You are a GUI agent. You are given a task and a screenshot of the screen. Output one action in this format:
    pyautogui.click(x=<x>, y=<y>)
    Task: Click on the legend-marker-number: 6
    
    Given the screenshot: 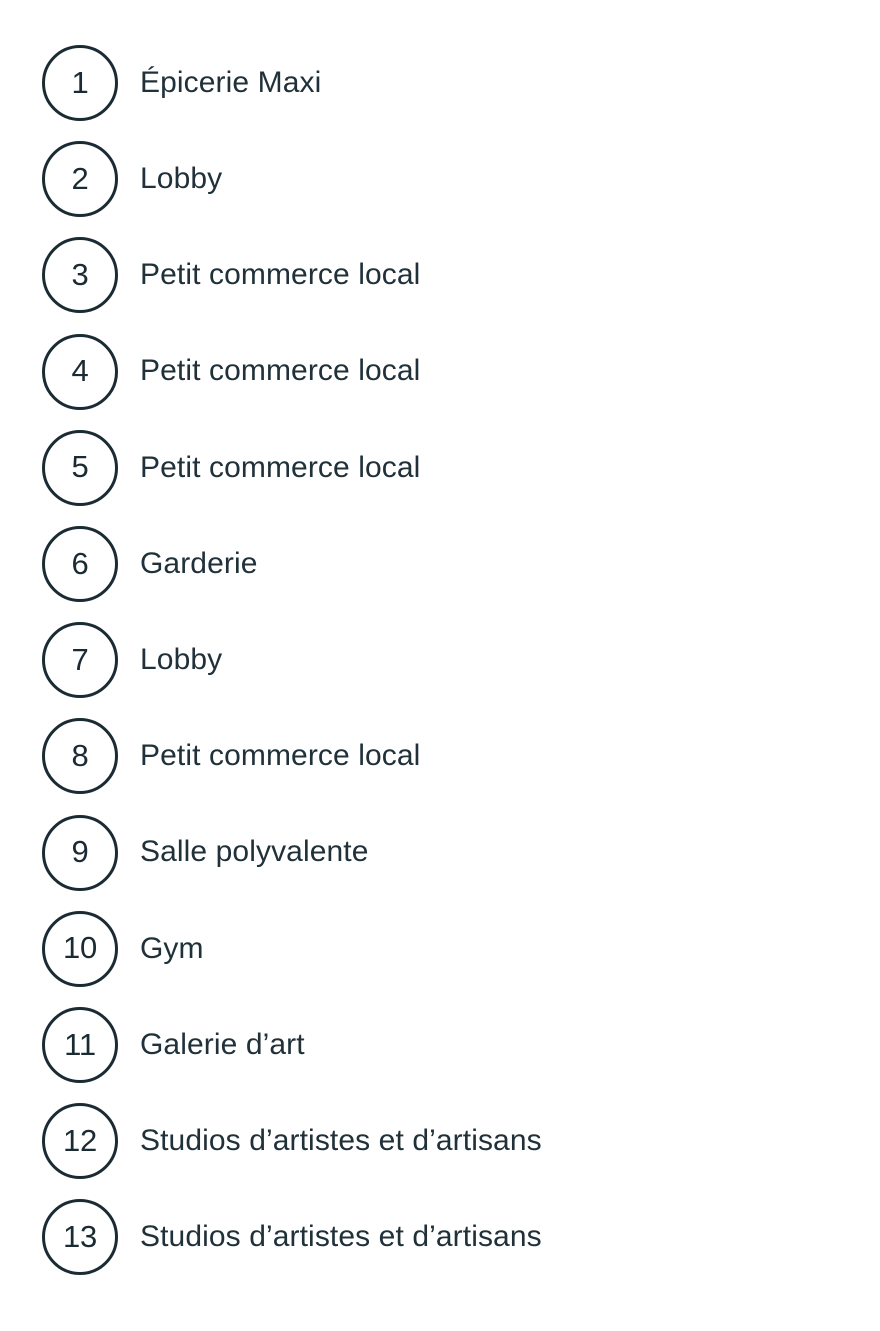 What is the action you would take?
    pyautogui.click(x=80, y=563)
    